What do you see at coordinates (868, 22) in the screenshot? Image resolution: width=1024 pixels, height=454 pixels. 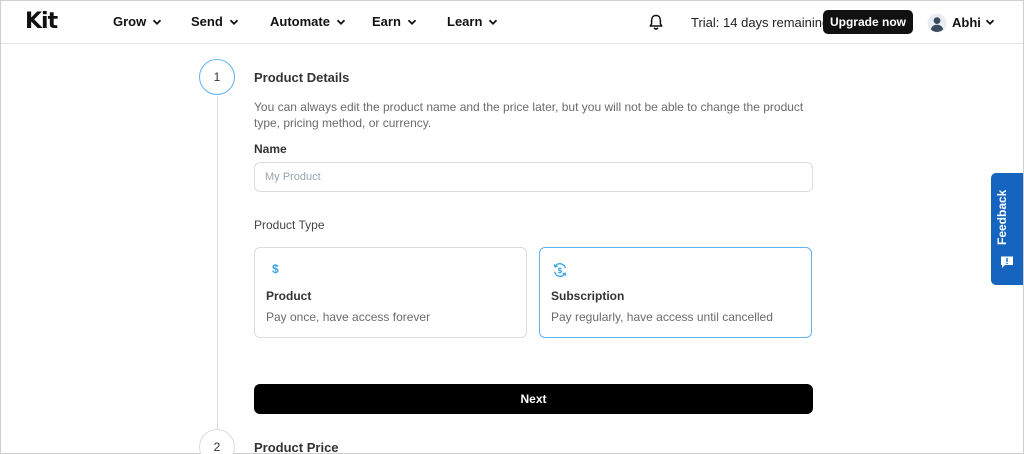 I see `upgrade-button: Upgrade now` at bounding box center [868, 22].